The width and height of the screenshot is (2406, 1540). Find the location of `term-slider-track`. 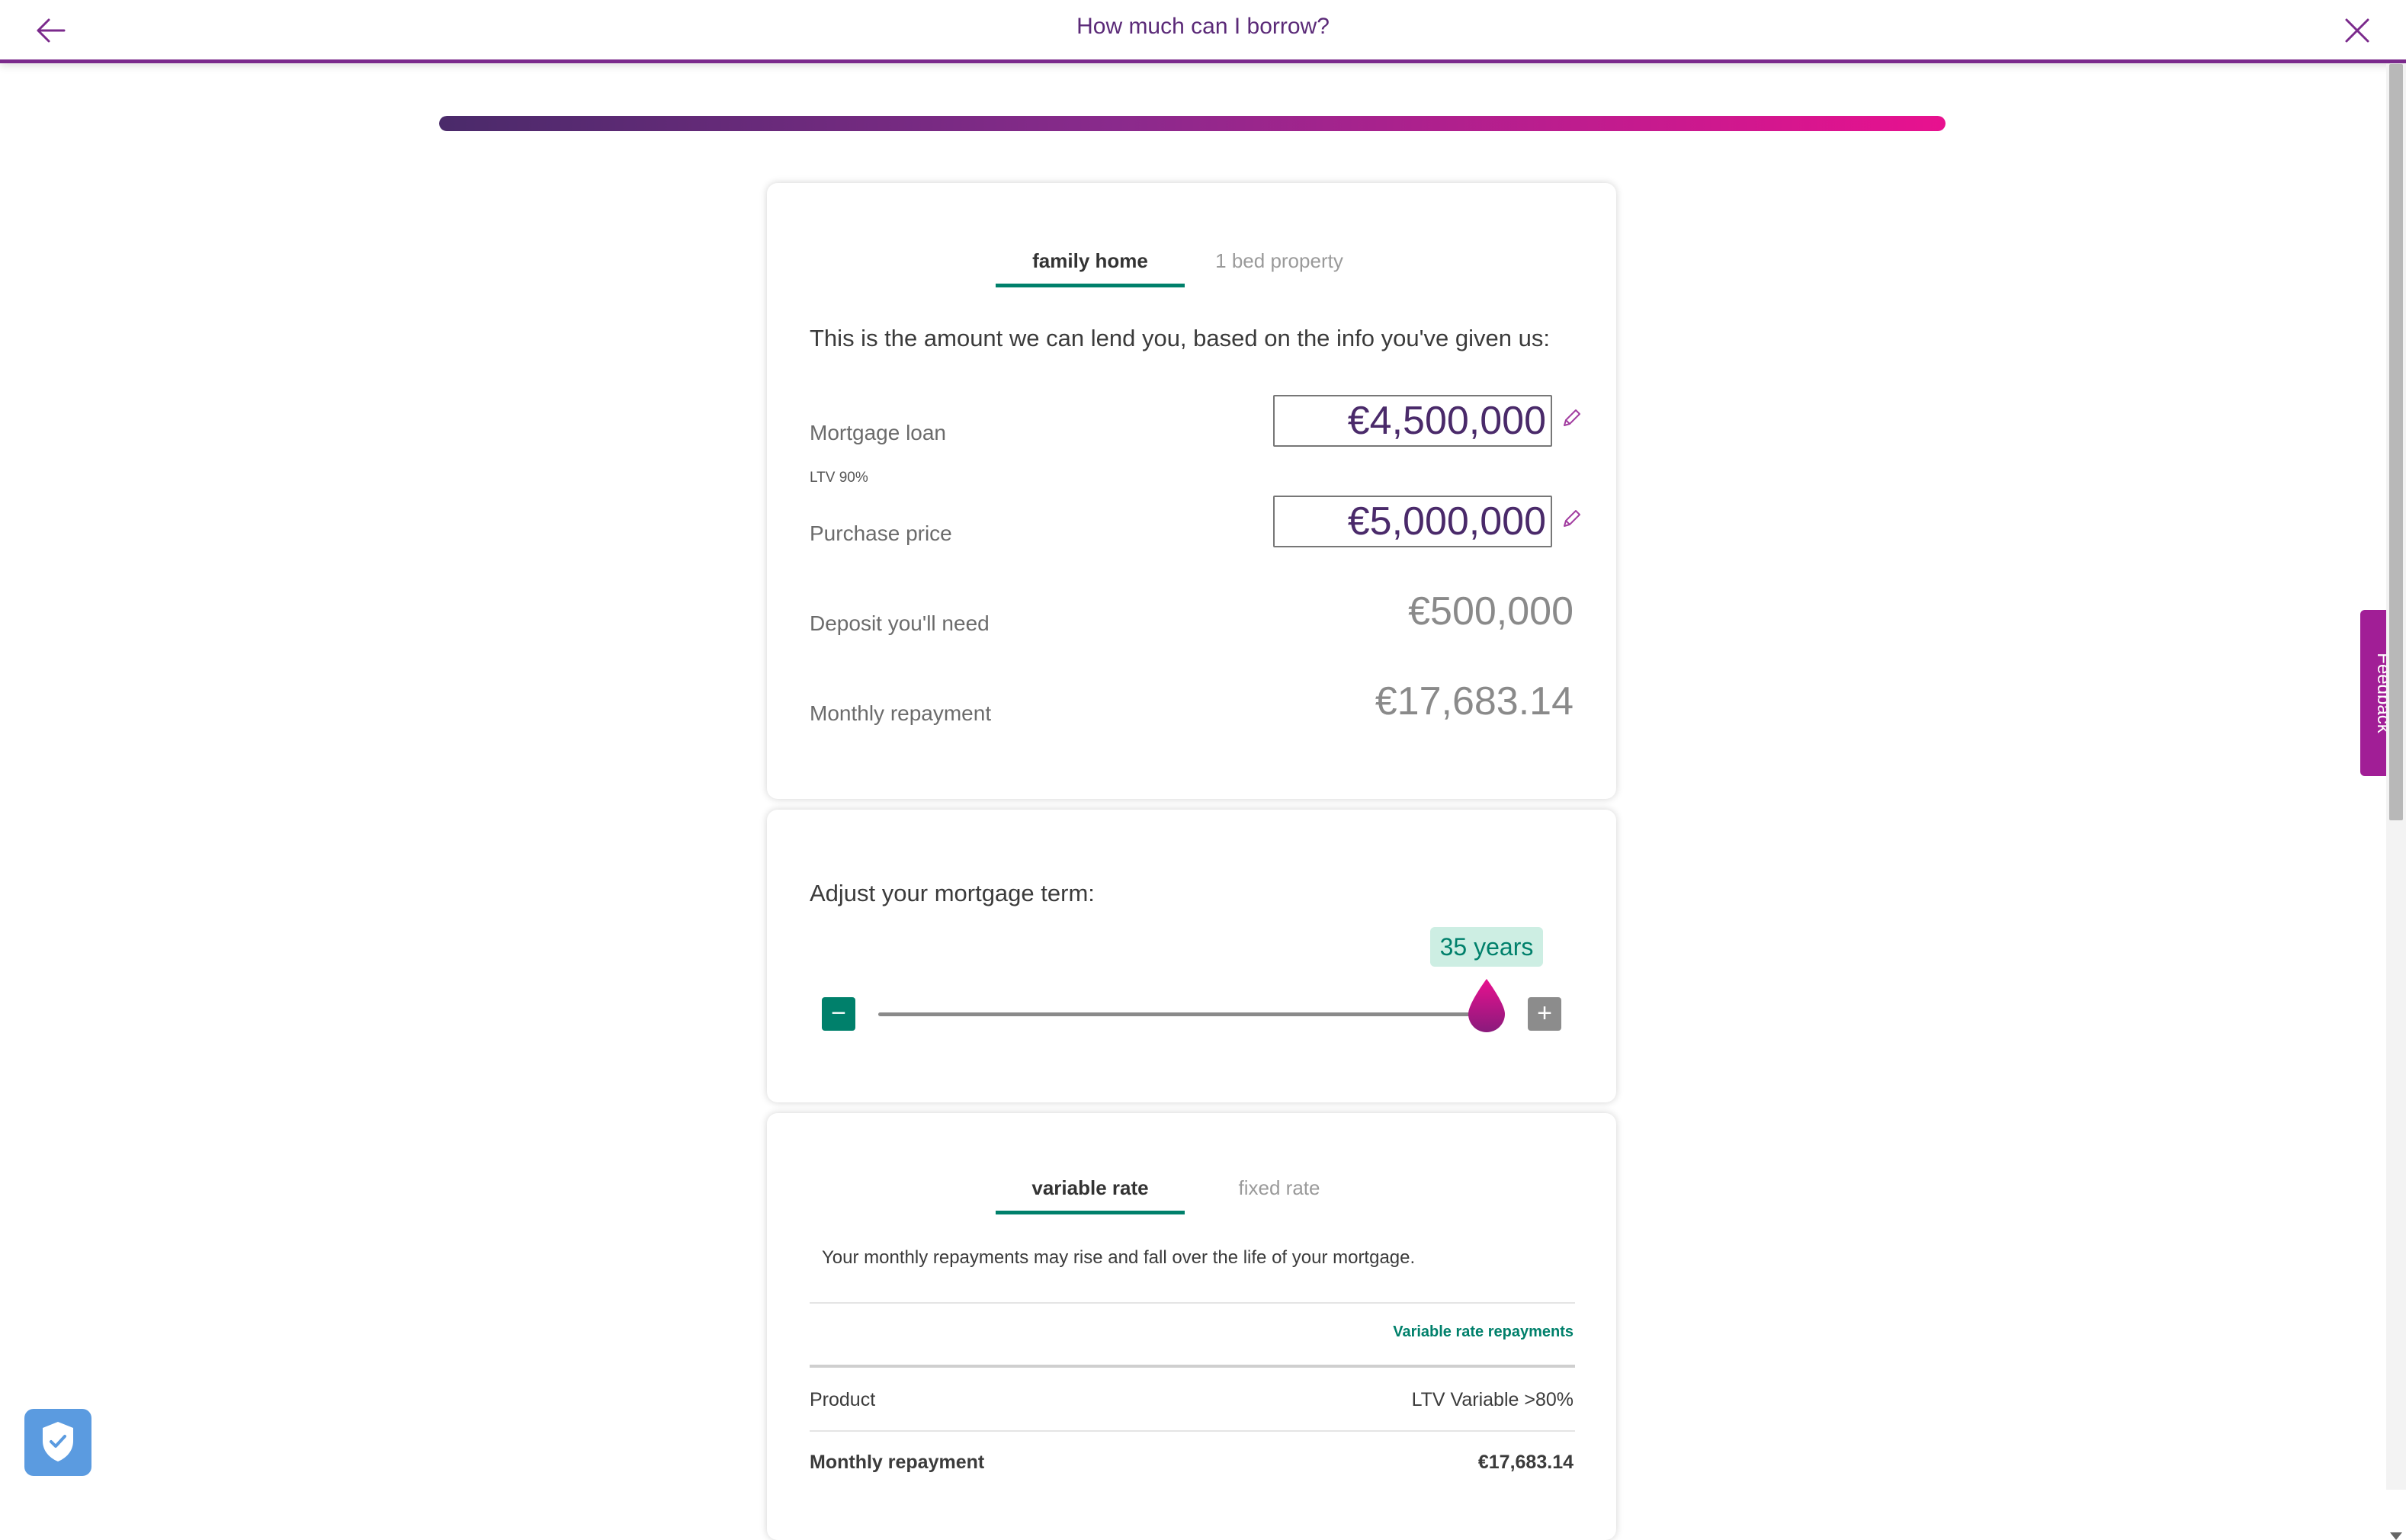

term-slider-track is located at coordinates (1179, 1014).